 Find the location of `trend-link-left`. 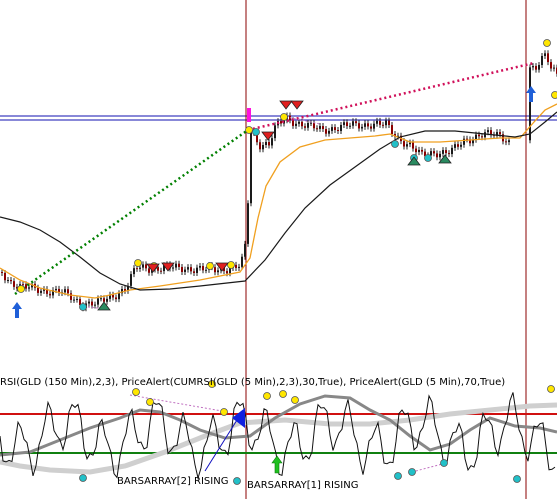

trend-link-left is located at coordinates (131, 212).